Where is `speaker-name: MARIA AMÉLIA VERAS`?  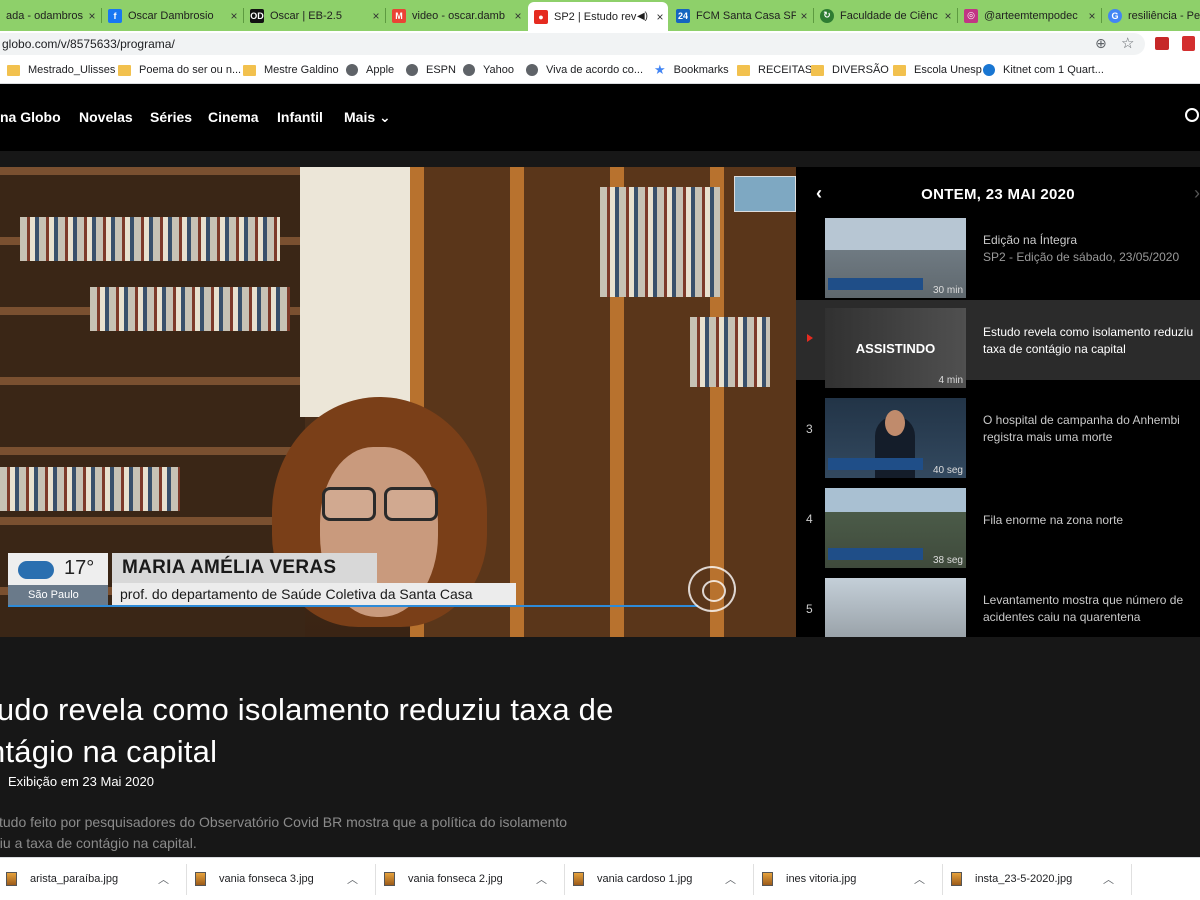 speaker-name: MARIA AMÉLIA VERAS is located at coordinates (244, 568).